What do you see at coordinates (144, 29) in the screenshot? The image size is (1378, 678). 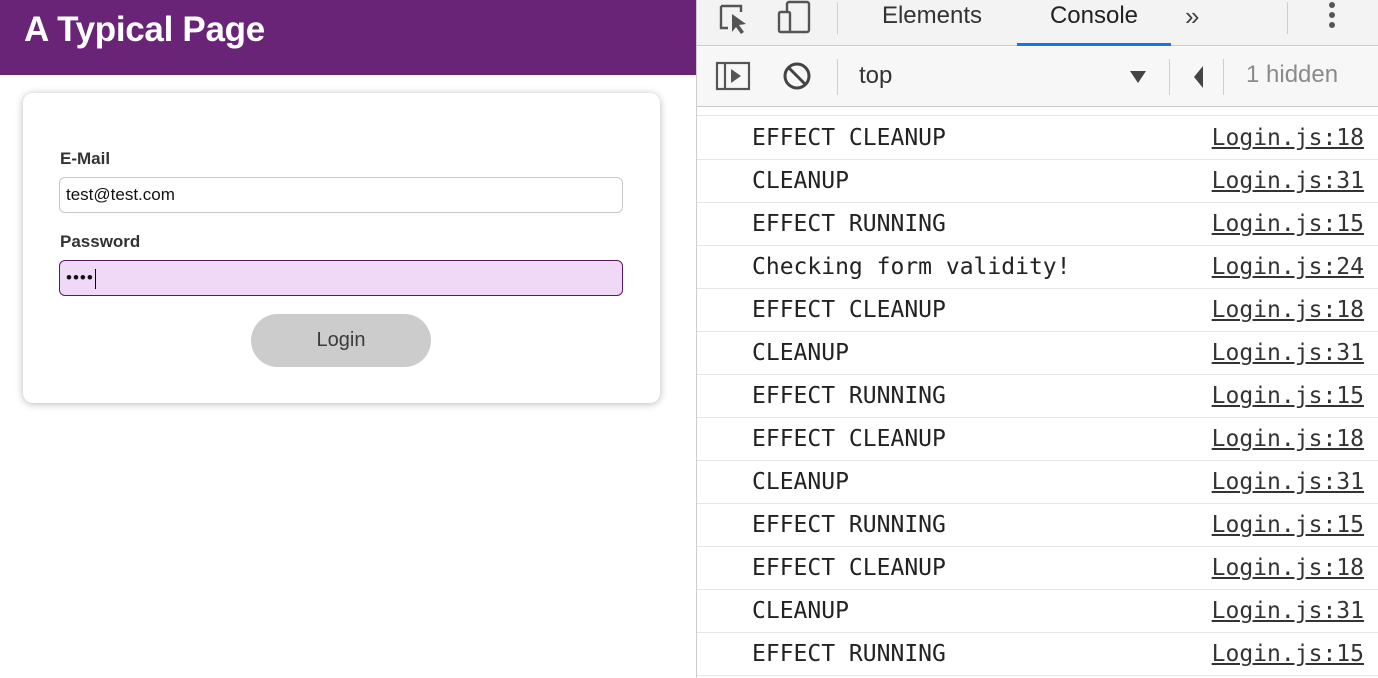 I see `page-title: A Typical Page` at bounding box center [144, 29].